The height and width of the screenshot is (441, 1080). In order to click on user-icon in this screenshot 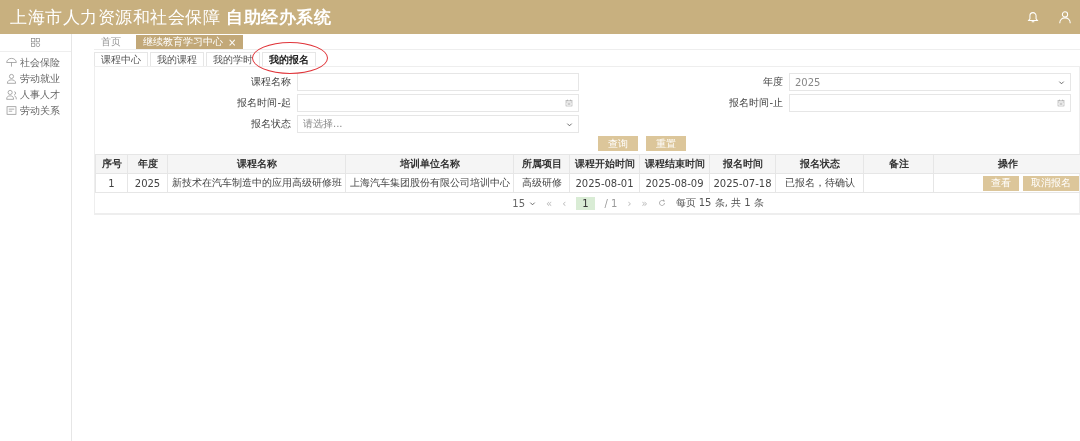, I will do `click(1065, 17)`.